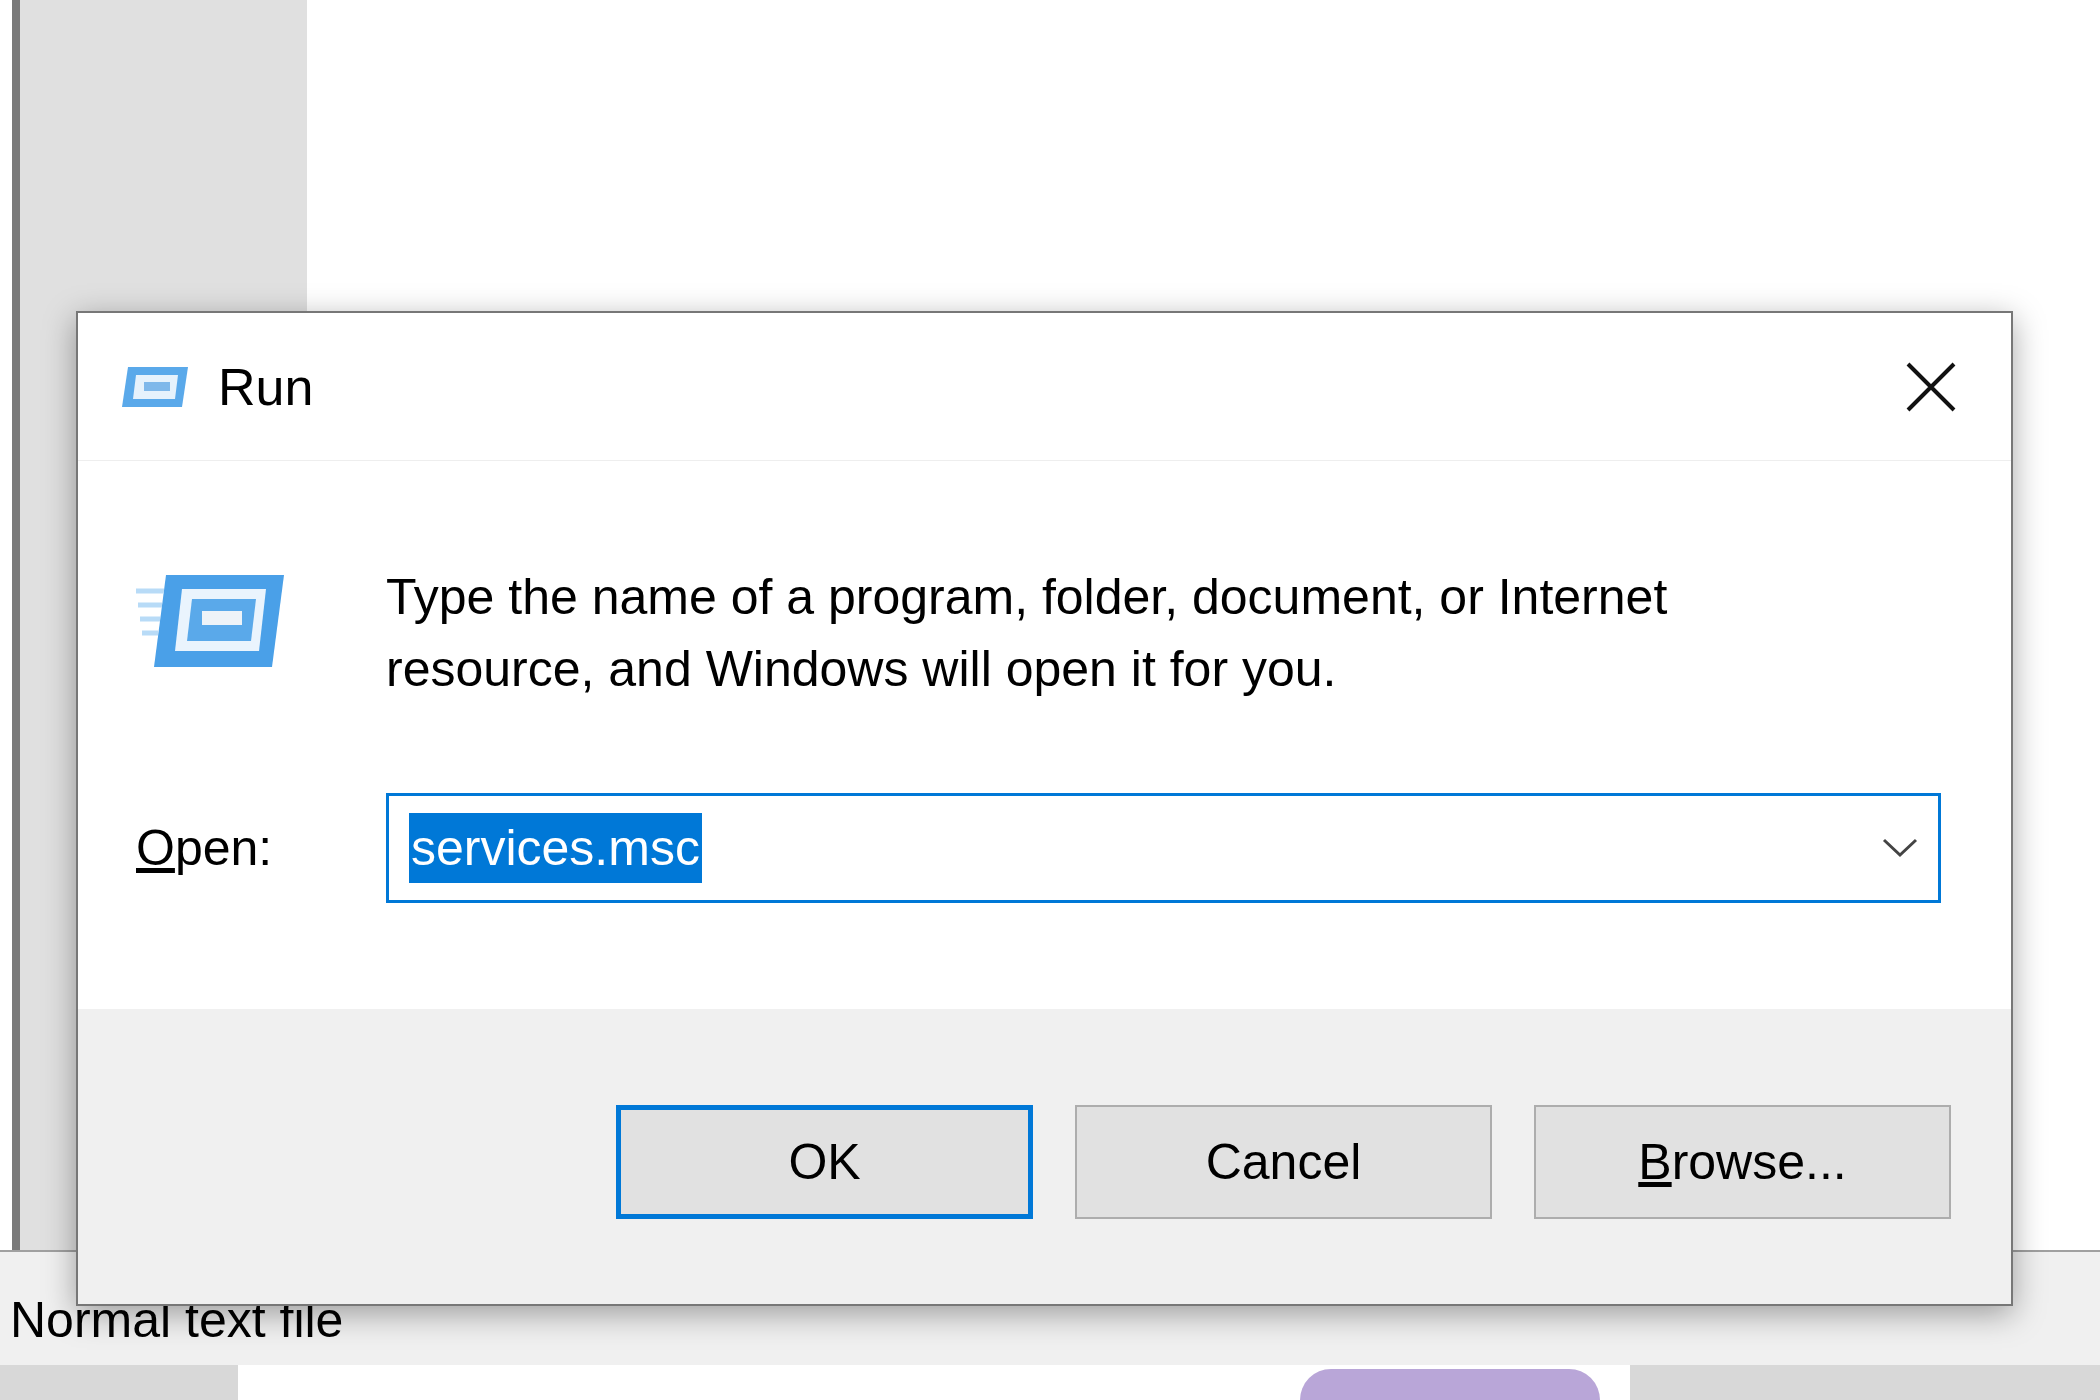  I want to click on window-title: Run, so click(266, 387).